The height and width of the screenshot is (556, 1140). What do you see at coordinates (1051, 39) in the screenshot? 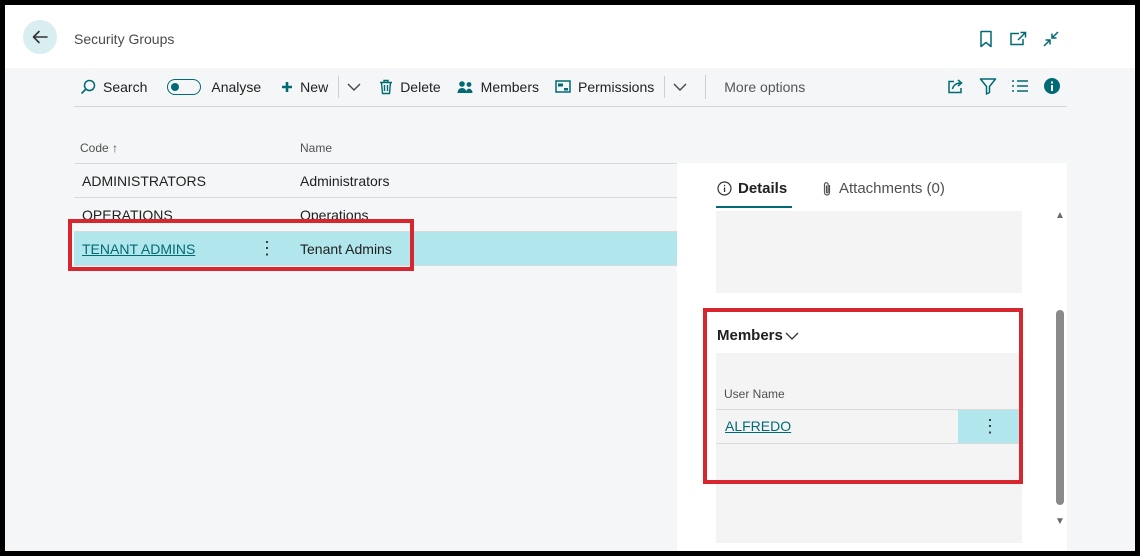
I see `collapse-icon` at bounding box center [1051, 39].